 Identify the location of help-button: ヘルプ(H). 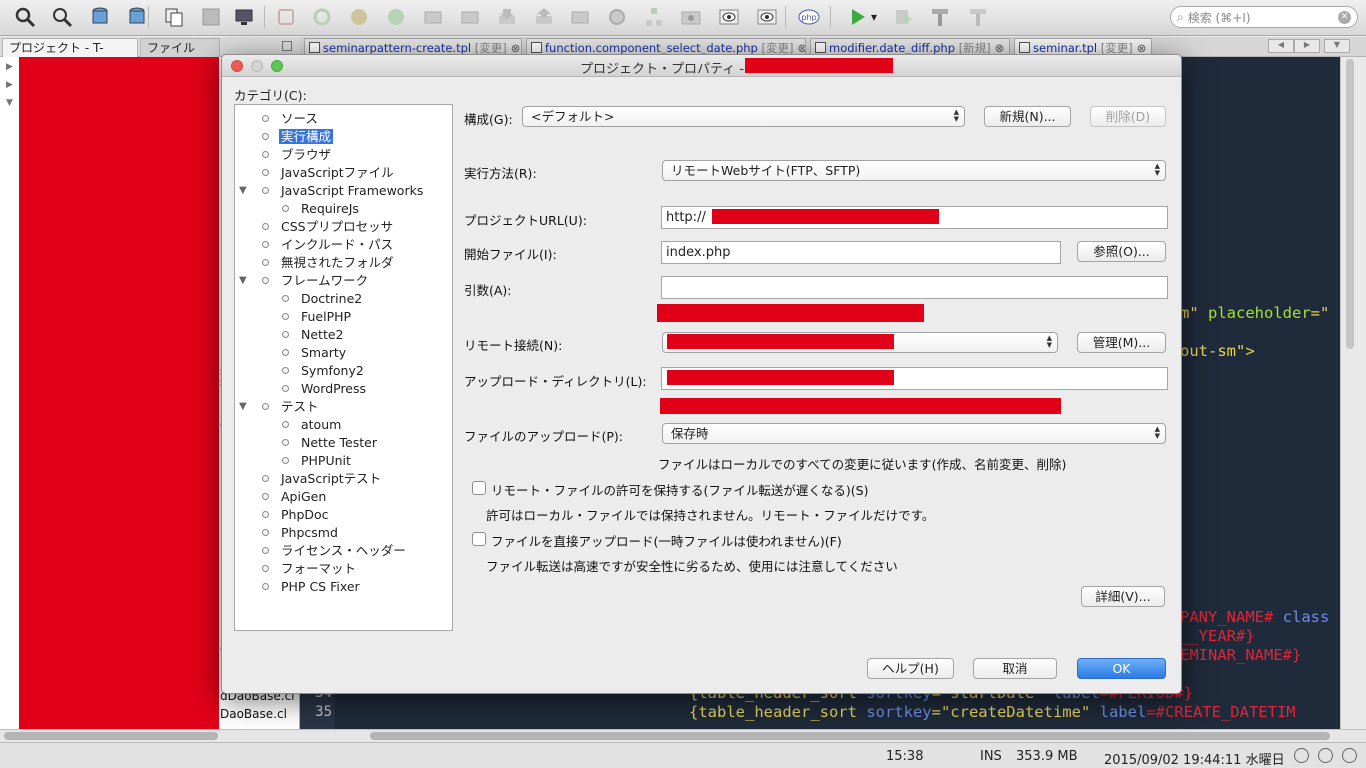
(910, 668).